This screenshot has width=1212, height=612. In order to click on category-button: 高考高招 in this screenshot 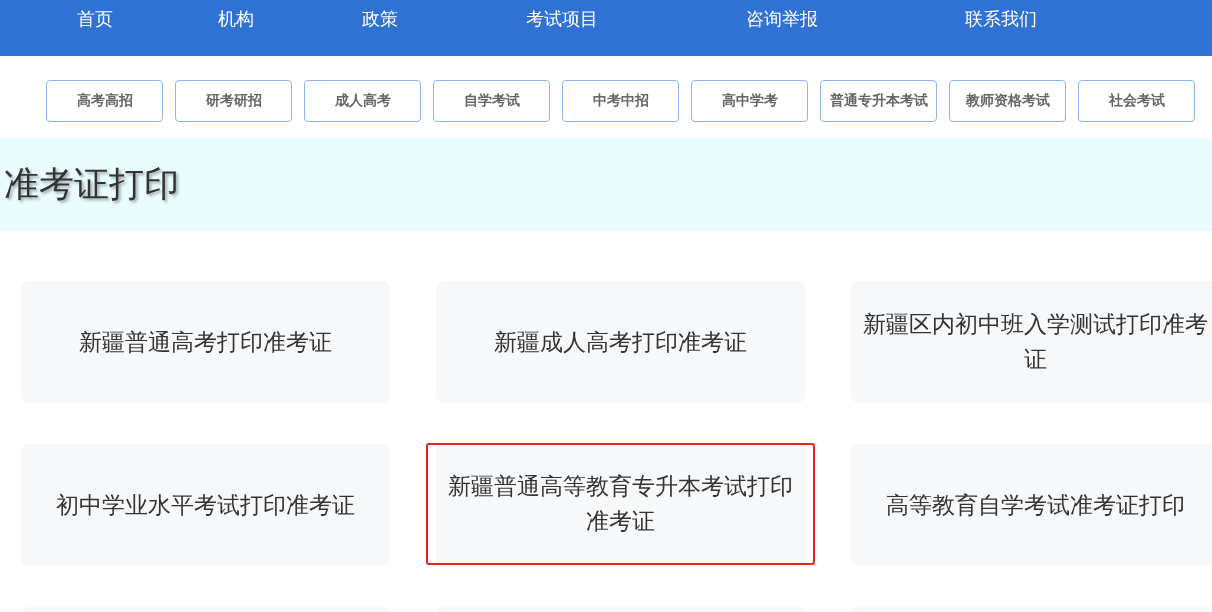, I will do `click(104, 101)`.